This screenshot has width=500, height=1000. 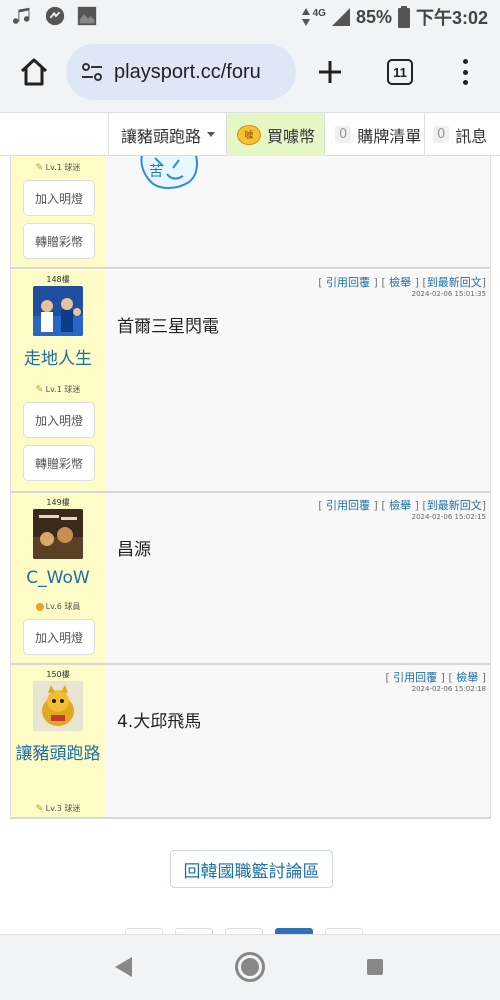 What do you see at coordinates (123, 967) in the screenshot?
I see `back-icon` at bounding box center [123, 967].